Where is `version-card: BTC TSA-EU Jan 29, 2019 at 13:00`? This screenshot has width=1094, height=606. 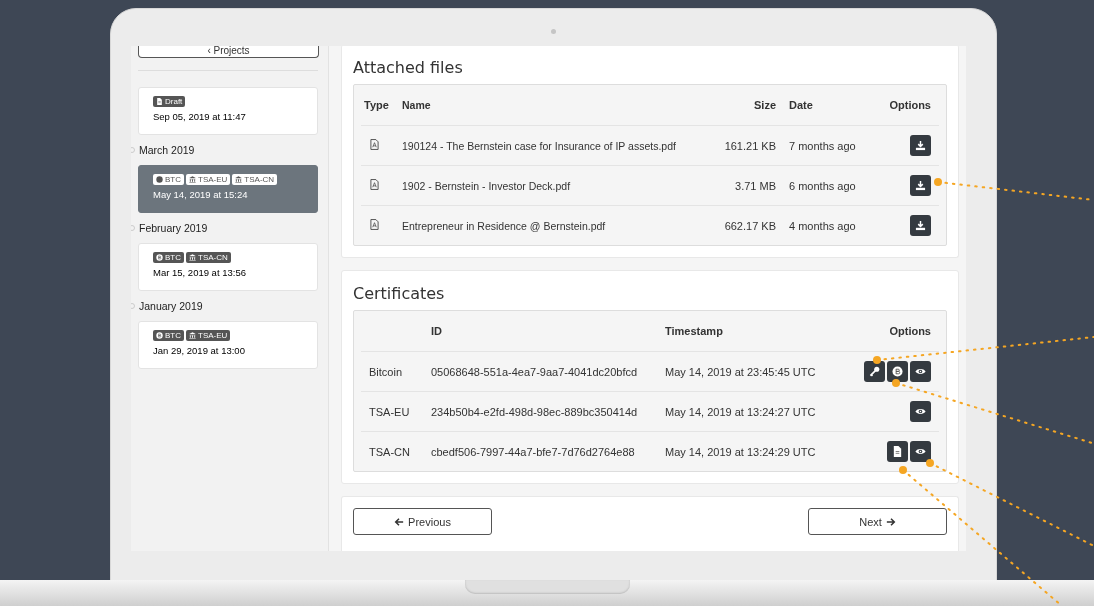 version-card: BTC TSA-EU Jan 29, 2019 at 13:00 is located at coordinates (228, 345).